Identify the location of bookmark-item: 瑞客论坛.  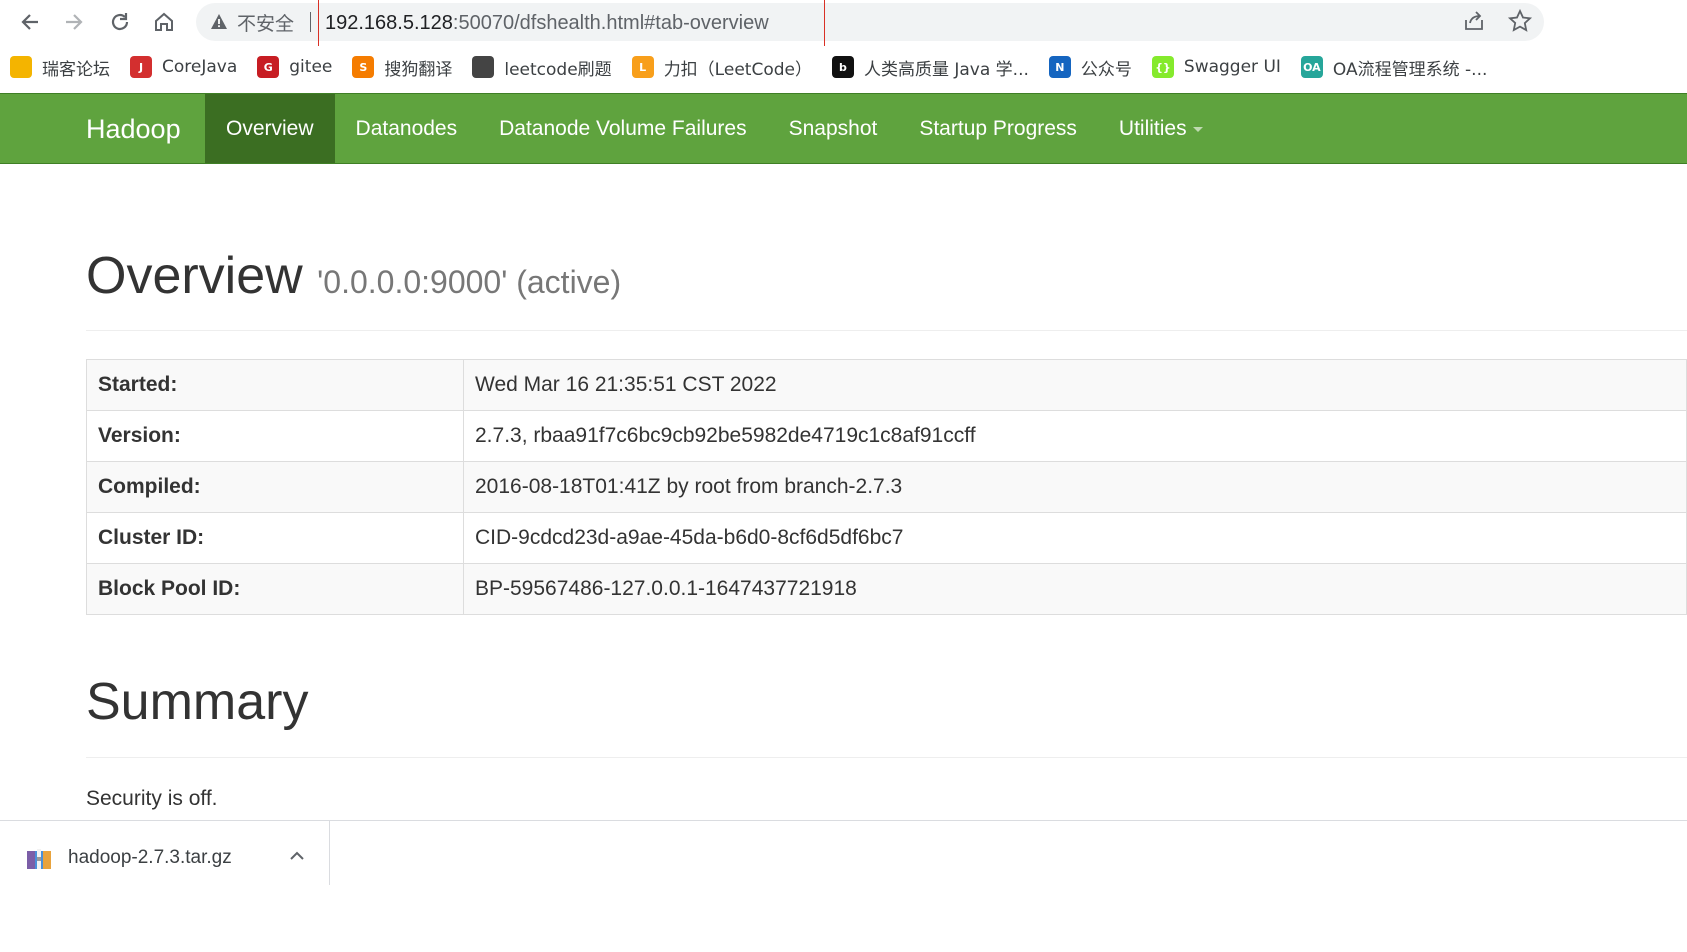
(60, 67).